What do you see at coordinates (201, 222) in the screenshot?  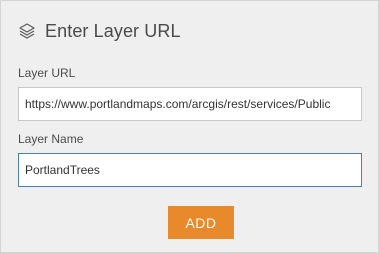 I see `add-button: ADD` at bounding box center [201, 222].